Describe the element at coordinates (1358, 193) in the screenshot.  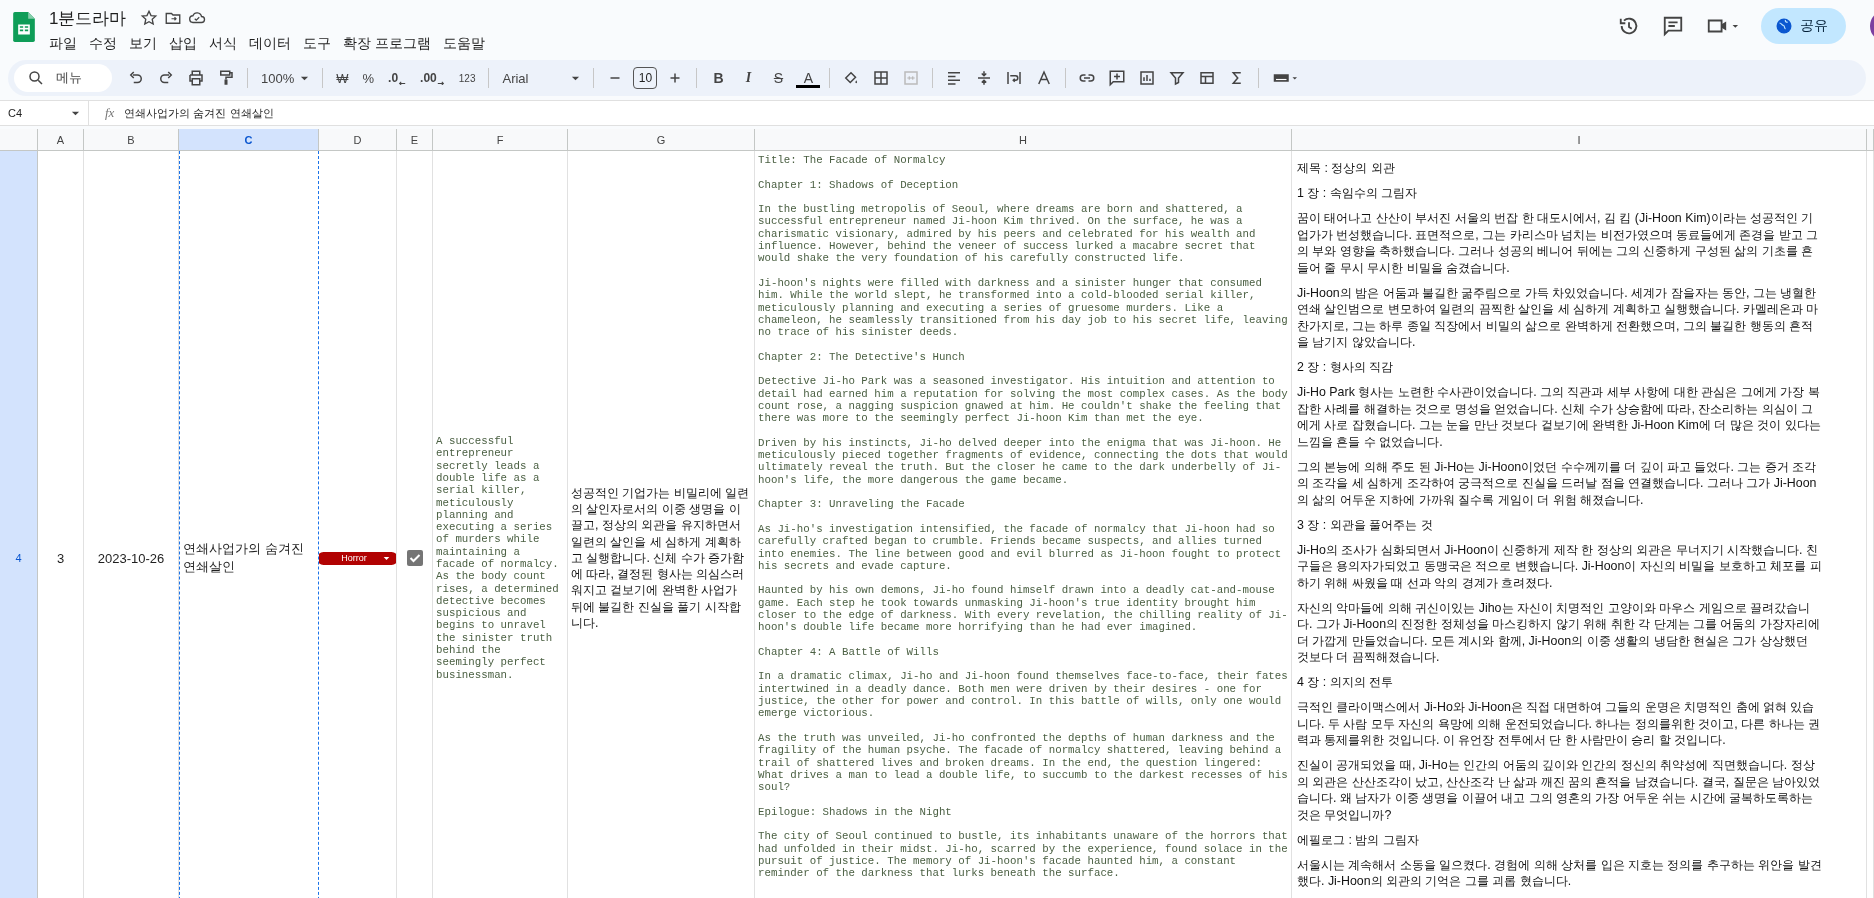
I see `story-paragraph: 1 장 : 속임수의 그림자` at that location.